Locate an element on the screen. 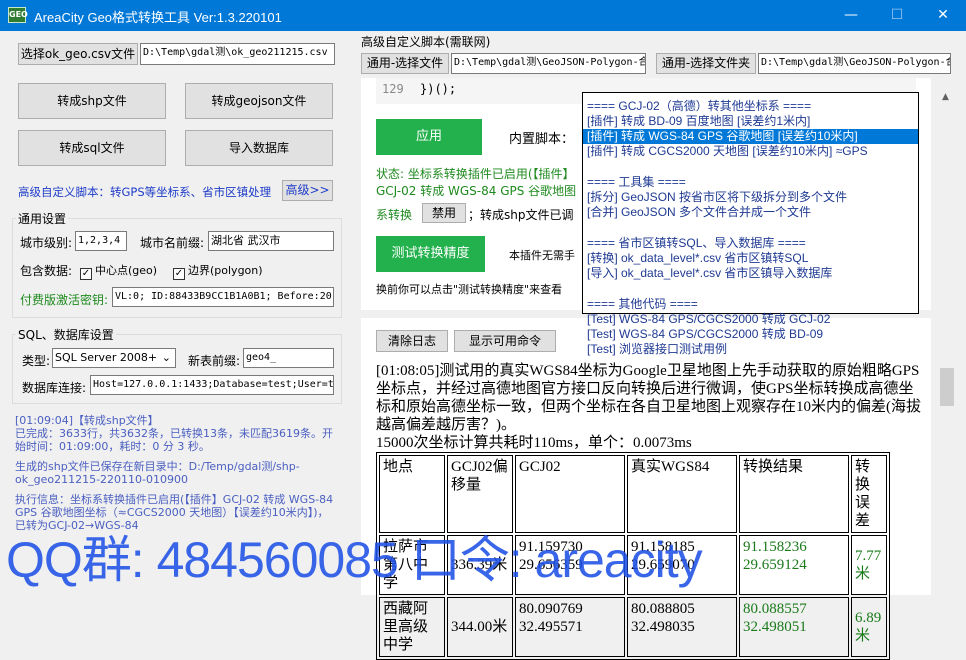 The width and height of the screenshot is (966, 660). convert-sql-button: 转成sql文件 is located at coordinates (92, 148).